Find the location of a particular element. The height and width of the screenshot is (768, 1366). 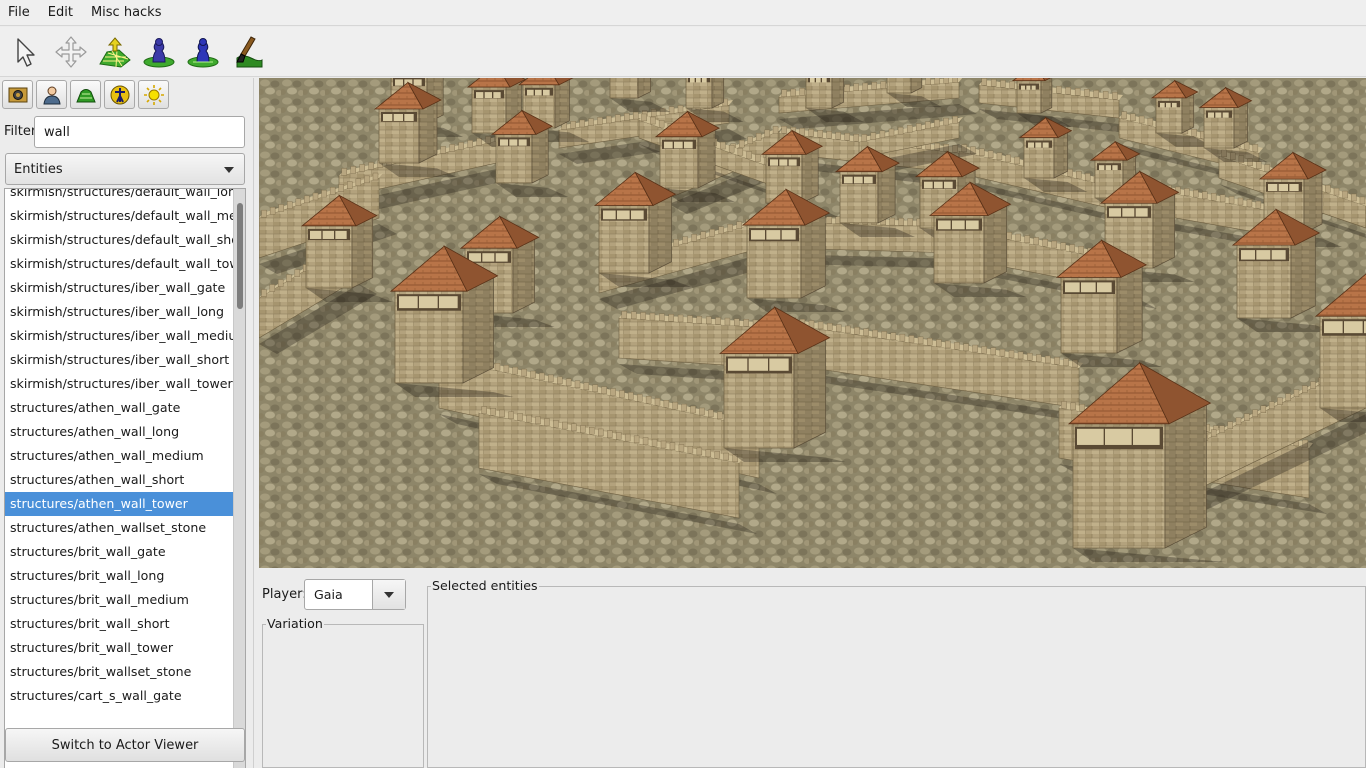

terrain-section-button is located at coordinates (85, 94).